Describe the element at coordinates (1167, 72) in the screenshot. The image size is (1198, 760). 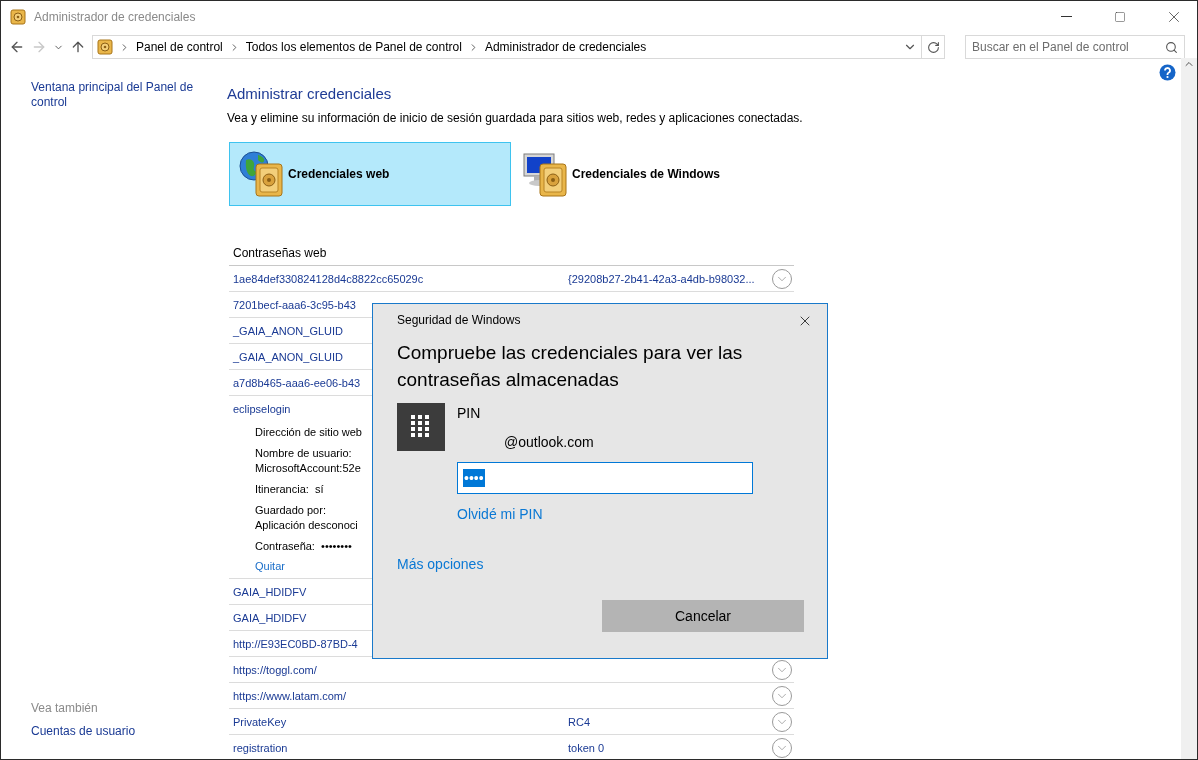
I see `help-icon` at that location.